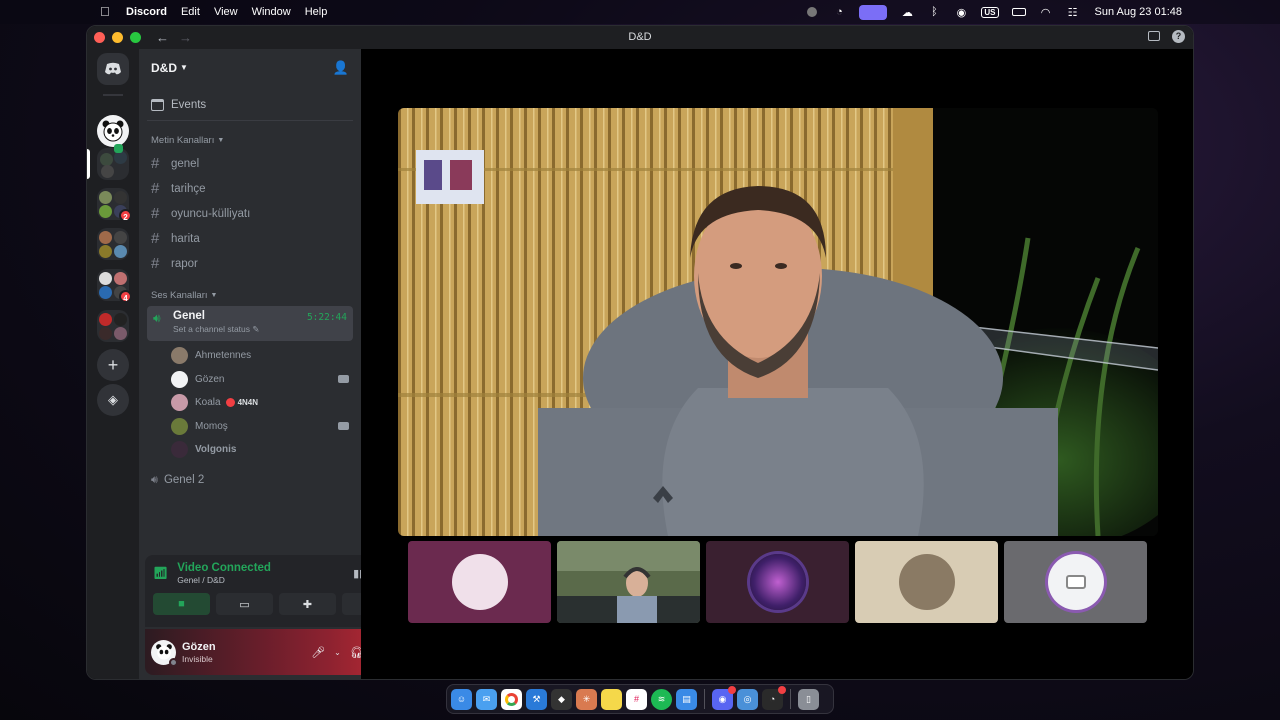 This screenshot has height=720, width=1280. What do you see at coordinates (461, 699) in the screenshot?
I see `finder-icon: ☺` at bounding box center [461, 699].